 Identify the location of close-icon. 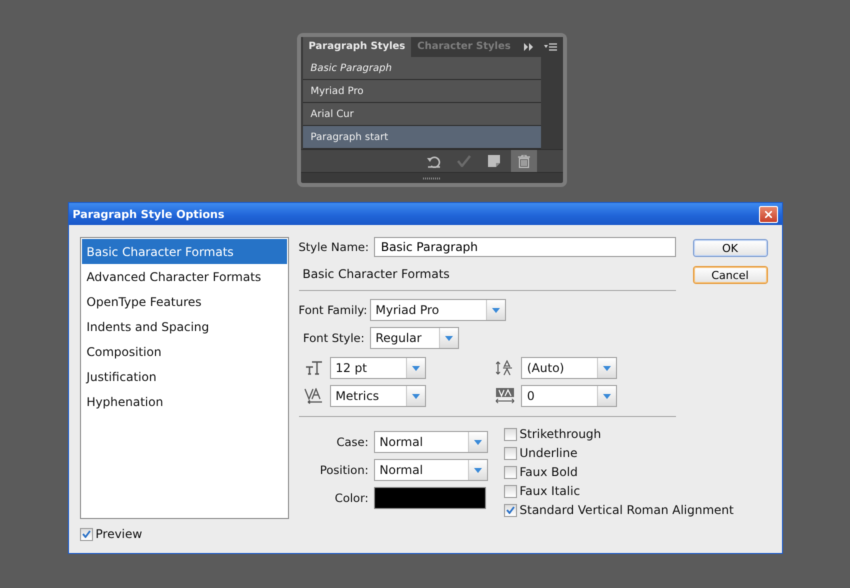
(768, 214).